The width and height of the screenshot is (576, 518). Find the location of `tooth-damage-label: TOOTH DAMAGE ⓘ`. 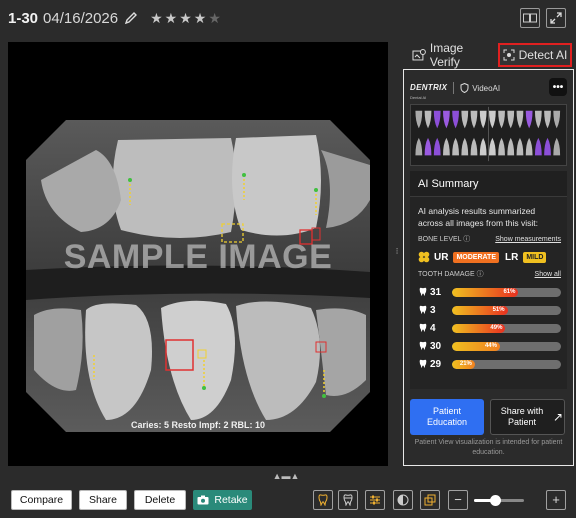

tooth-damage-label: TOOTH DAMAGE ⓘ is located at coordinates (451, 274).